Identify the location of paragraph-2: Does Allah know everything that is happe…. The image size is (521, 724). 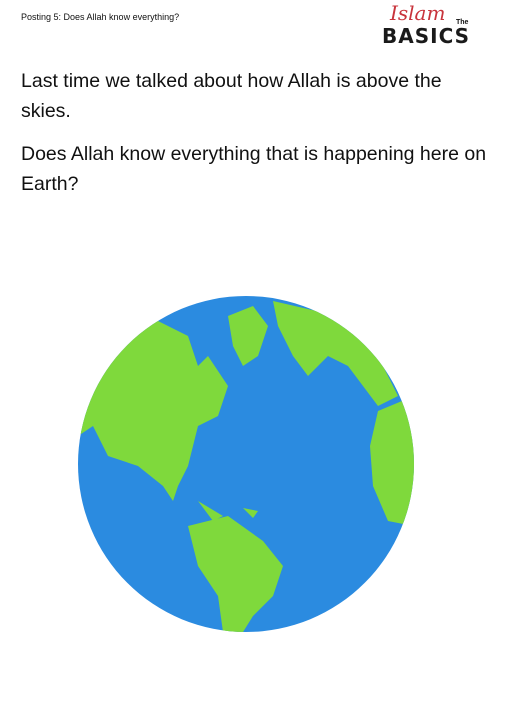
(254, 169).